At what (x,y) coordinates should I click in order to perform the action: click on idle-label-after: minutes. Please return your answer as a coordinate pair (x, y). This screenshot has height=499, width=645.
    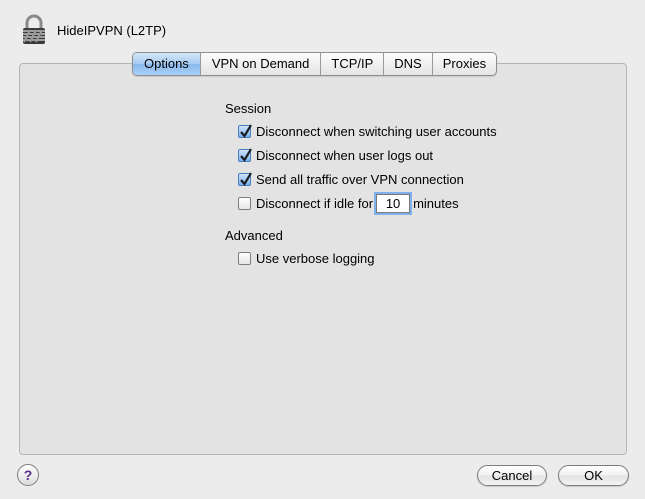
    Looking at the image, I should click on (436, 203).